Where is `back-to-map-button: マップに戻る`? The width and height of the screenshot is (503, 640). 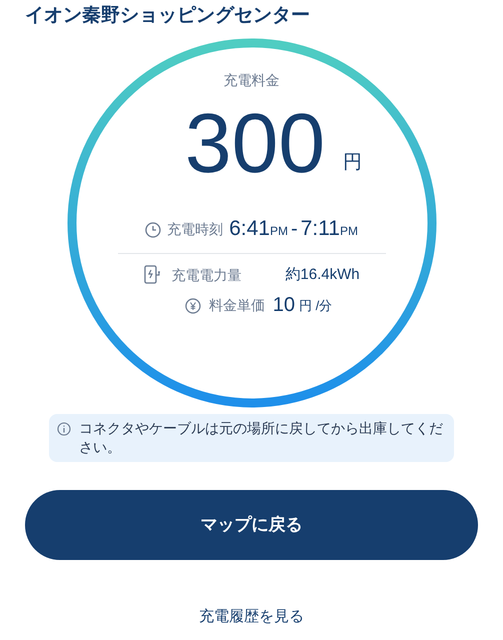 back-to-map-button: マップに戻る is located at coordinates (251, 525).